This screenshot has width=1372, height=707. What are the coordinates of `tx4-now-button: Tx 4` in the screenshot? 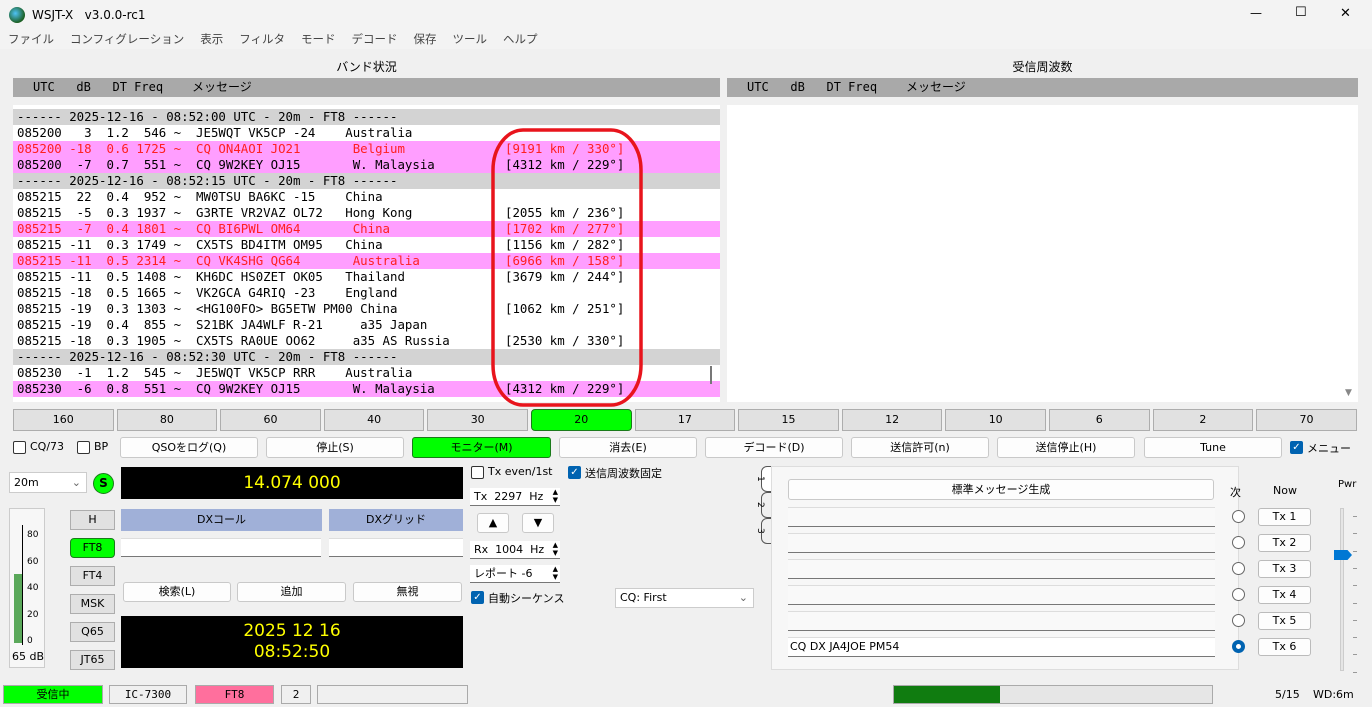 It's located at (1284, 595).